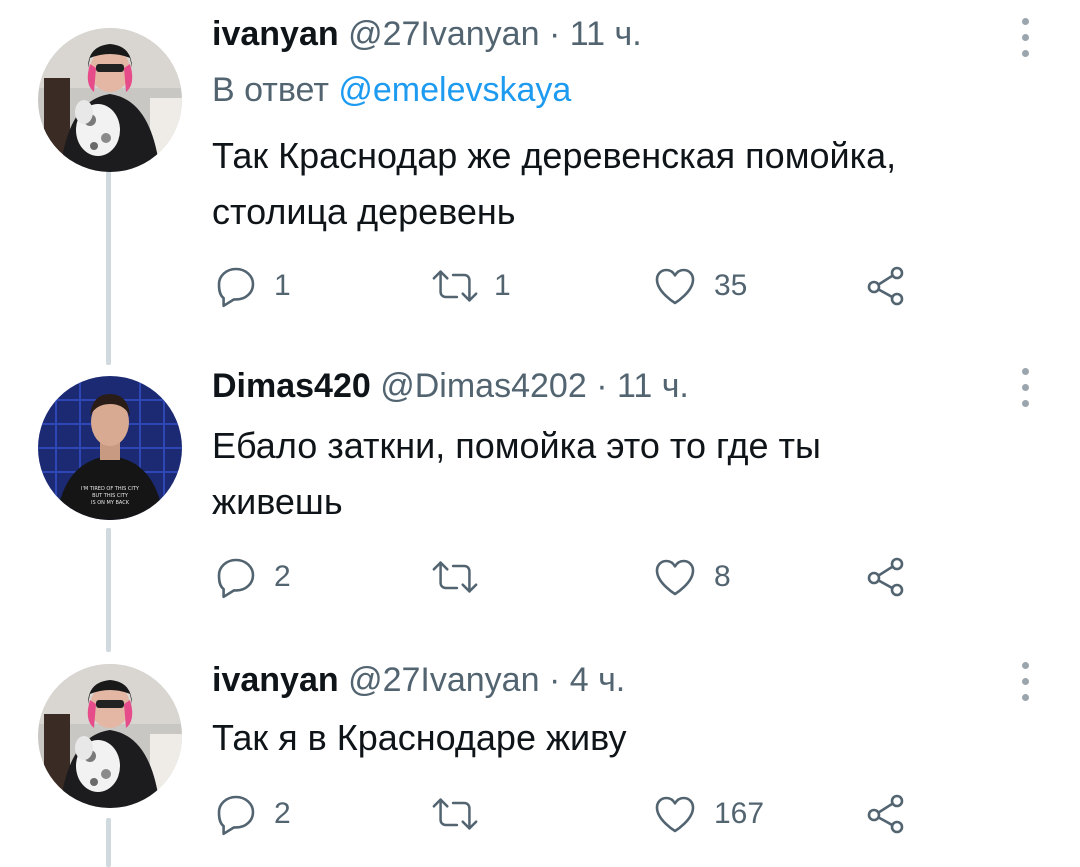 This screenshot has height=867, width=1080. Describe the element at coordinates (110, 489) in the screenshot. I see `shirt-text: I'M TIRED OF THIS CITY` at that location.